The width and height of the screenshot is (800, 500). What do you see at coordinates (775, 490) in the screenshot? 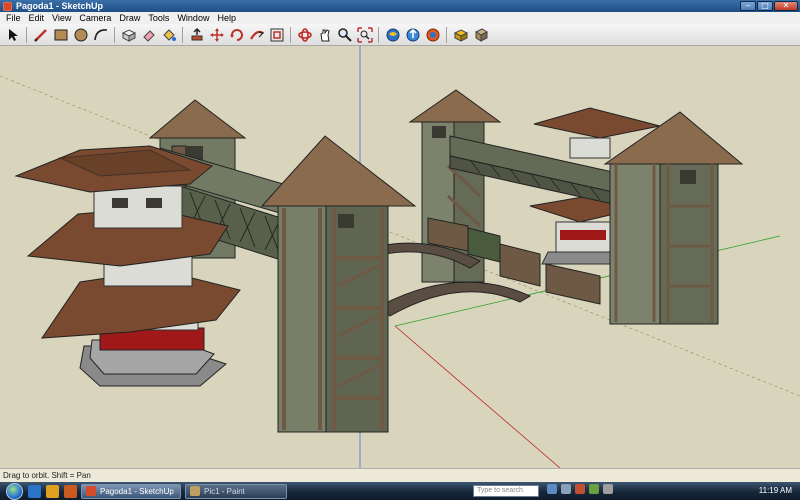
I see `taskbar-clock: 11:19 AM` at bounding box center [775, 490].